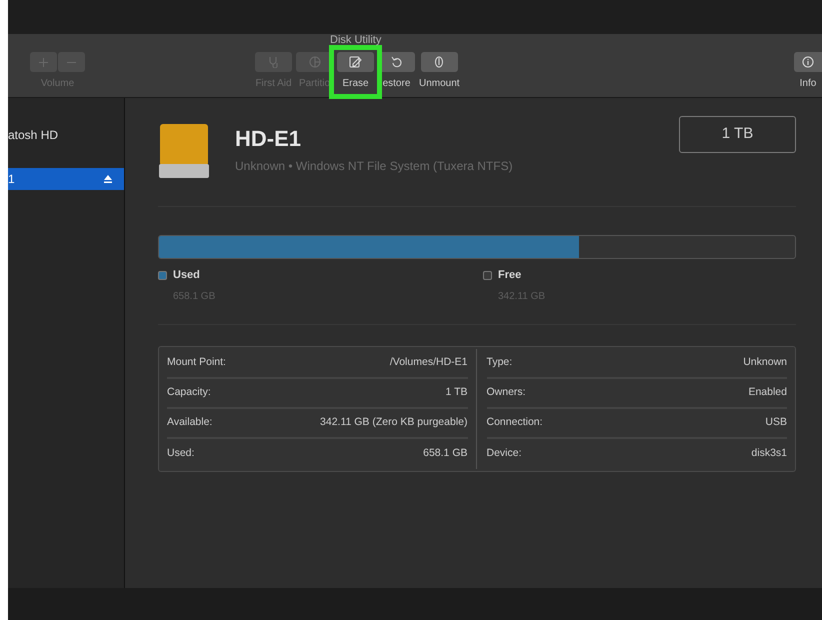 The image size is (822, 620). I want to click on plus-icon, so click(43, 62).